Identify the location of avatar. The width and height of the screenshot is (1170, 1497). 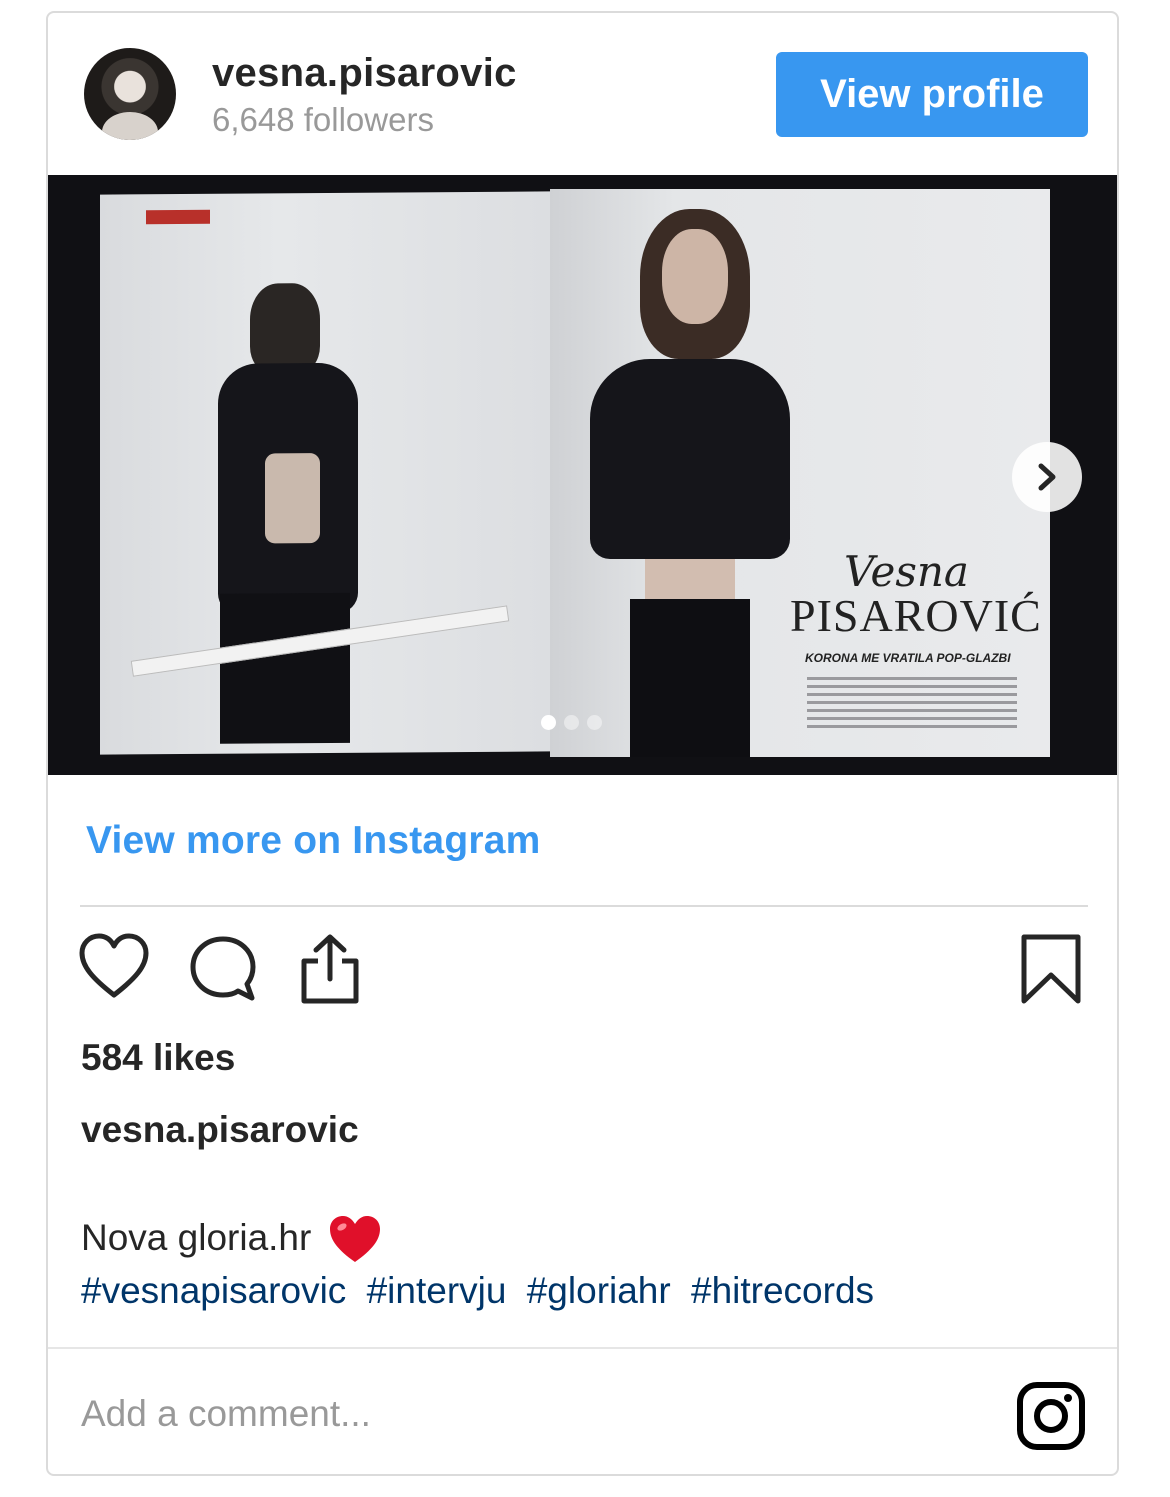
(130, 94).